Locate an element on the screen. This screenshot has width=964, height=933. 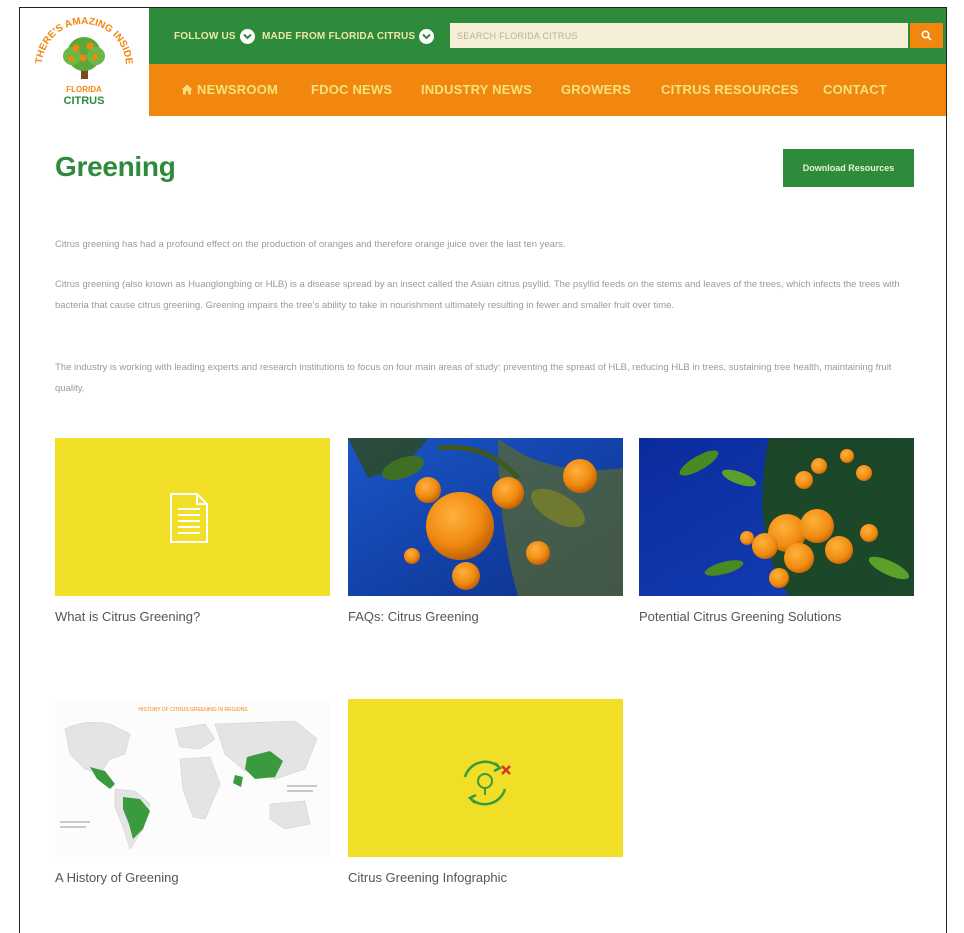
card-link-faqs: FAQs: Citrus Greening is located at coordinates (413, 616).